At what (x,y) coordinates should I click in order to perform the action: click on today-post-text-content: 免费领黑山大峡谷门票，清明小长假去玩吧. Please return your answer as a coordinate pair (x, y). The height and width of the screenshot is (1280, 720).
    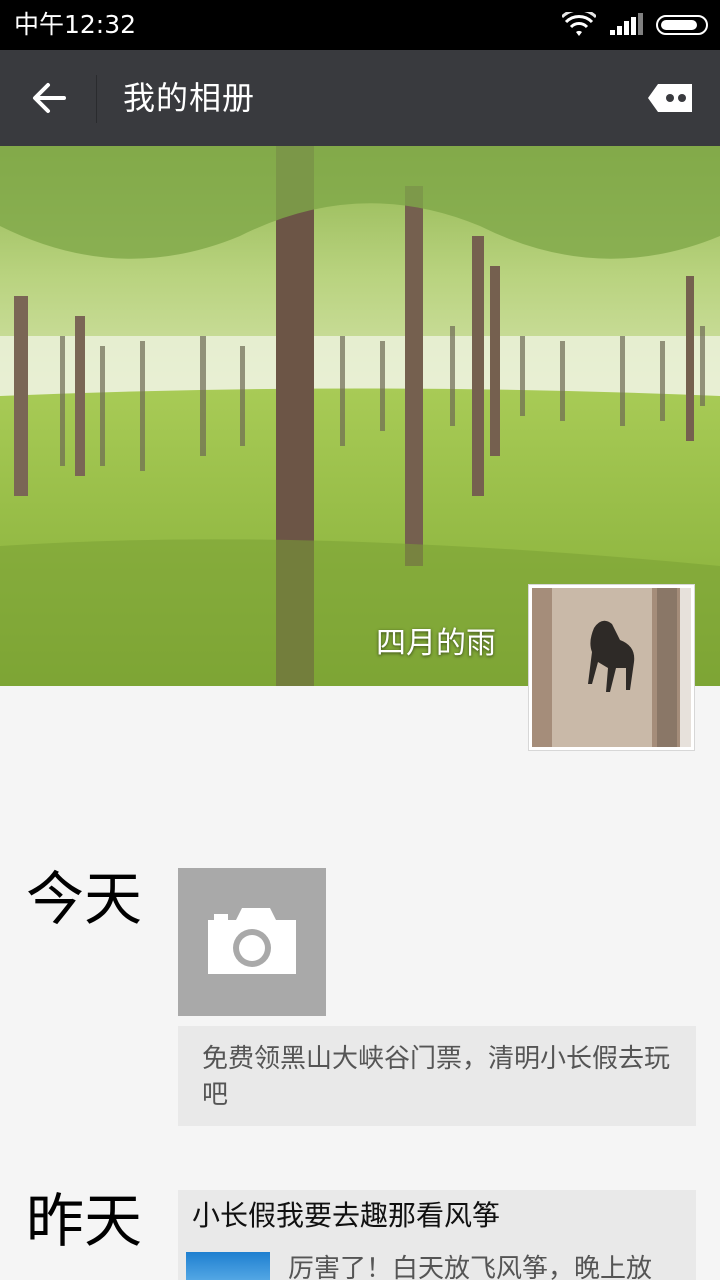
    Looking at the image, I should click on (436, 1077).